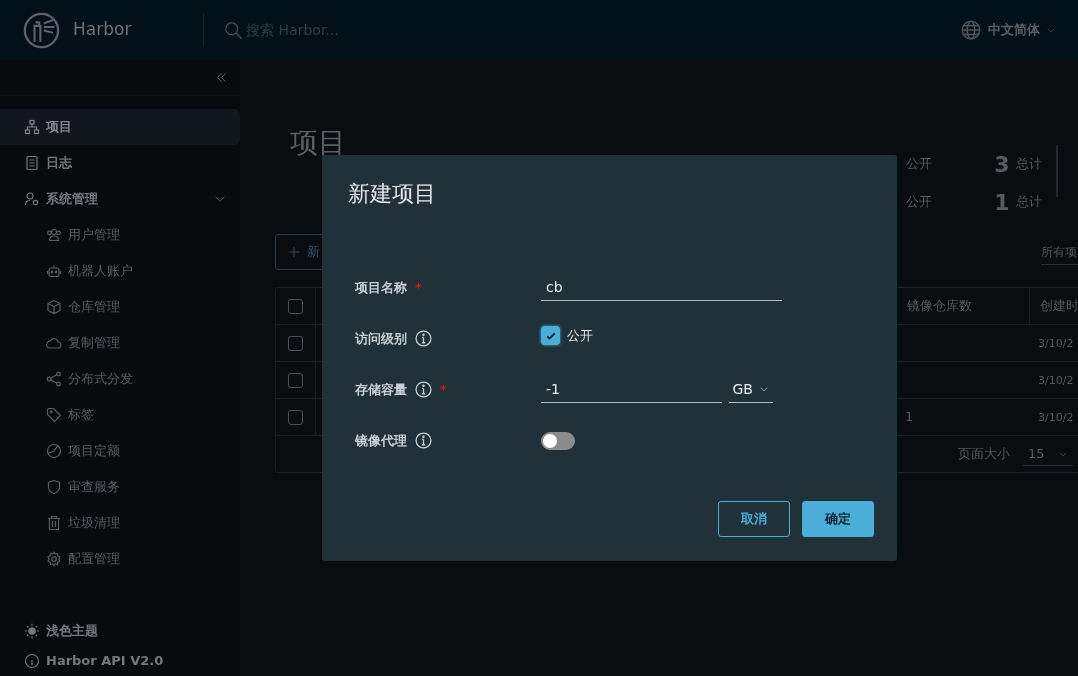 This screenshot has height=676, width=1078. I want to click on filter-dropdown: 所有项, so click(1059, 252).